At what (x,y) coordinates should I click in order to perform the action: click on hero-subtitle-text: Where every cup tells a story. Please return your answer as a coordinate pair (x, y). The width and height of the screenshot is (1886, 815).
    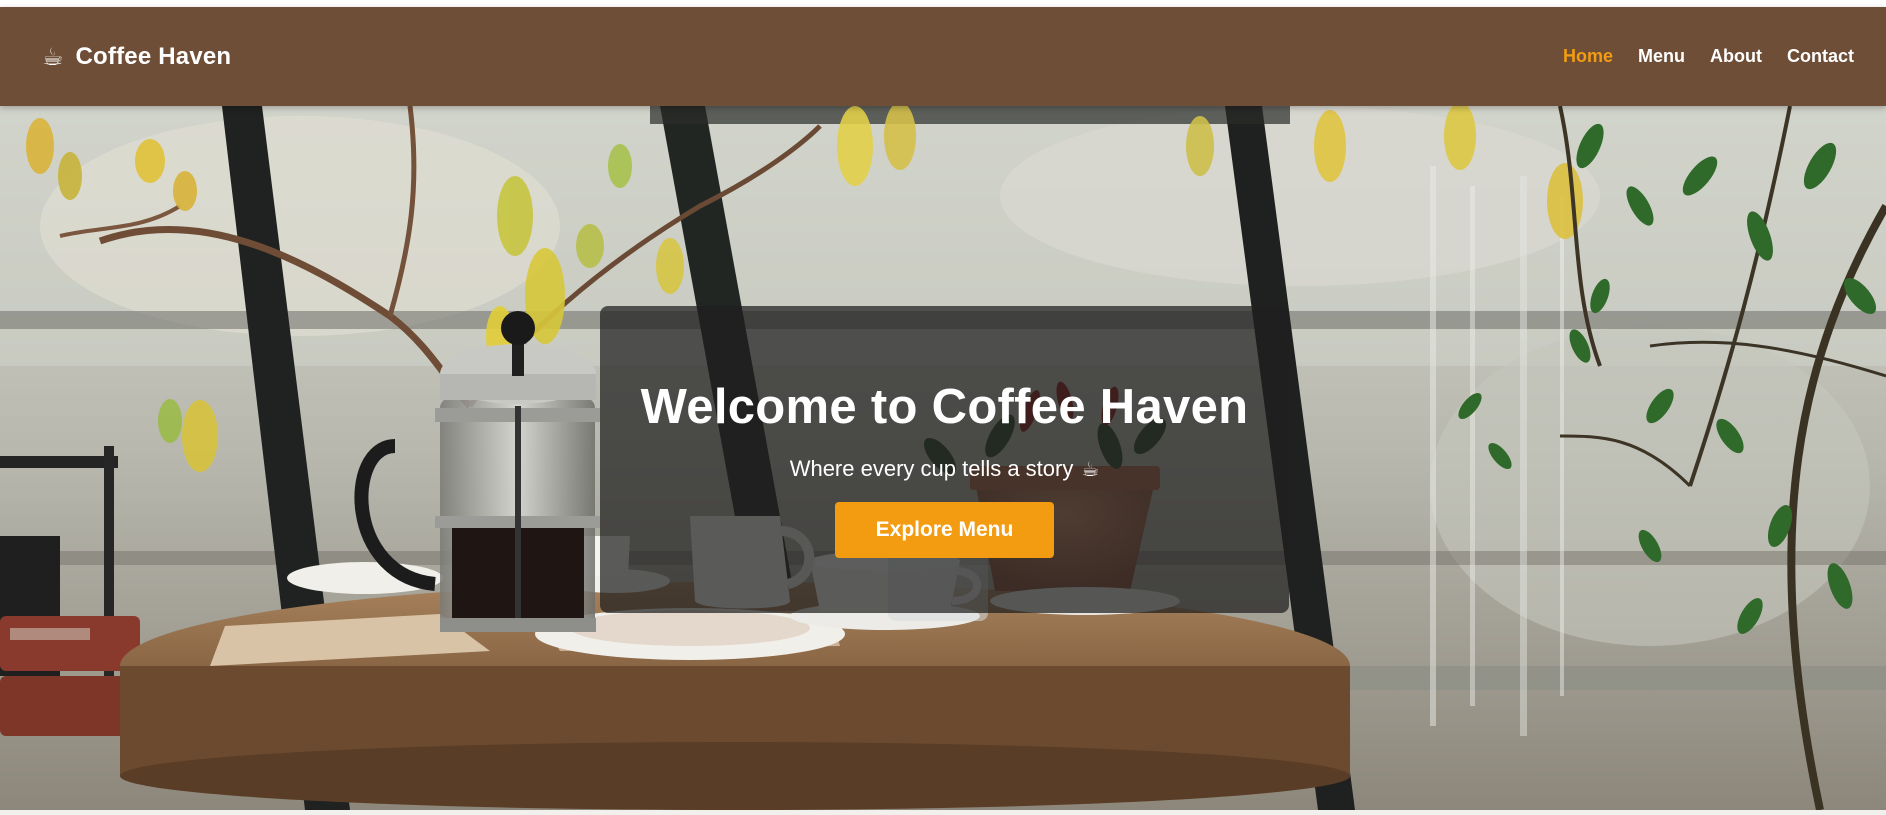
    Looking at the image, I should click on (931, 468).